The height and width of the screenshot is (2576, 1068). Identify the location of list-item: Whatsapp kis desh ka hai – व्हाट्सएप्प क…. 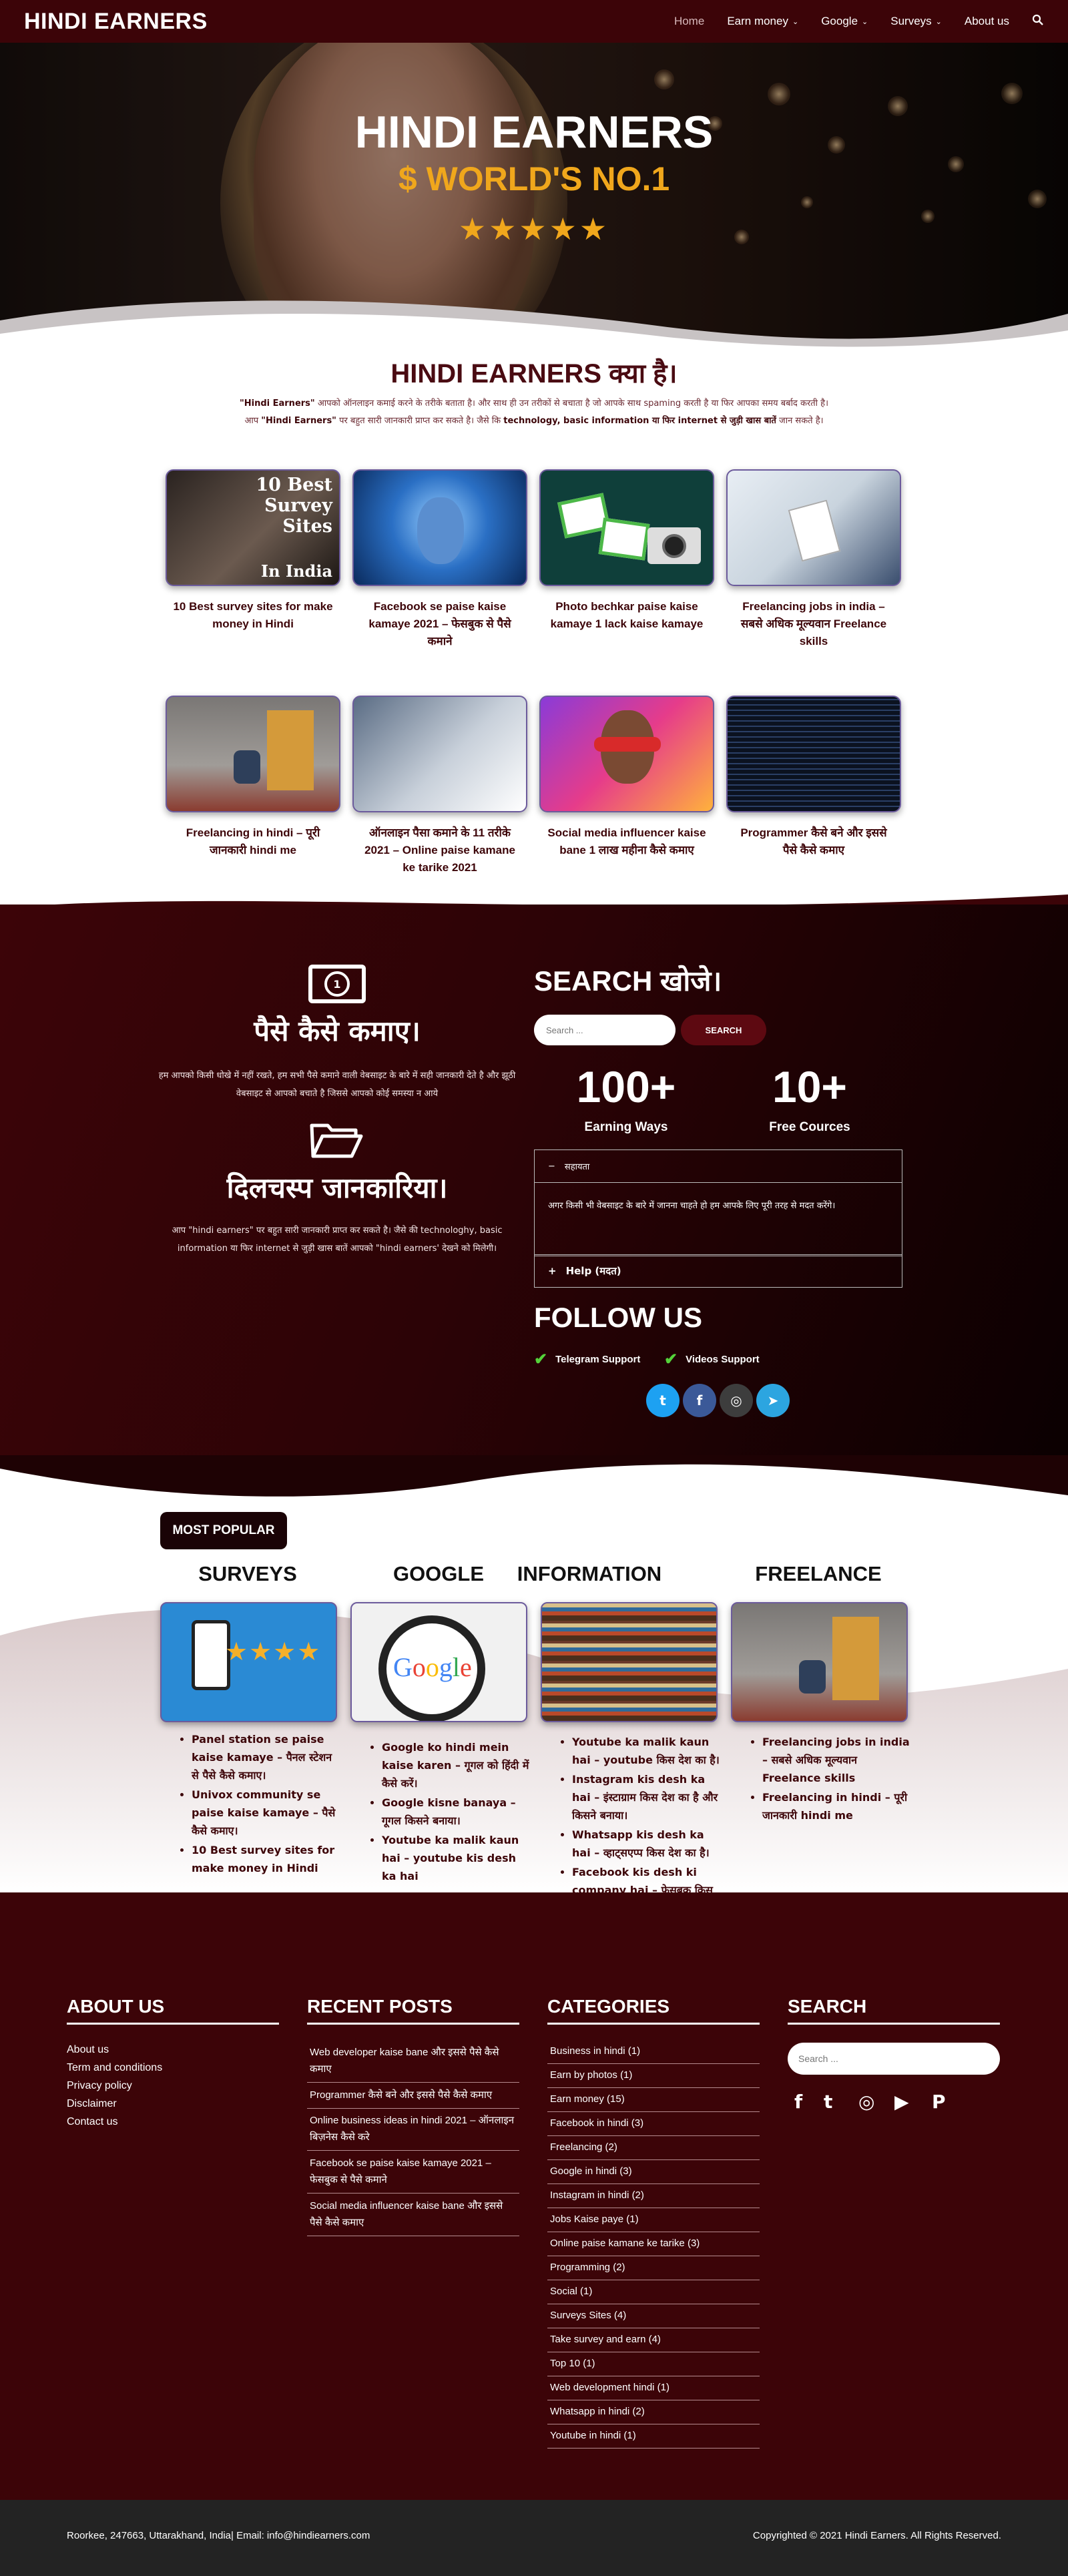
(646, 1844).